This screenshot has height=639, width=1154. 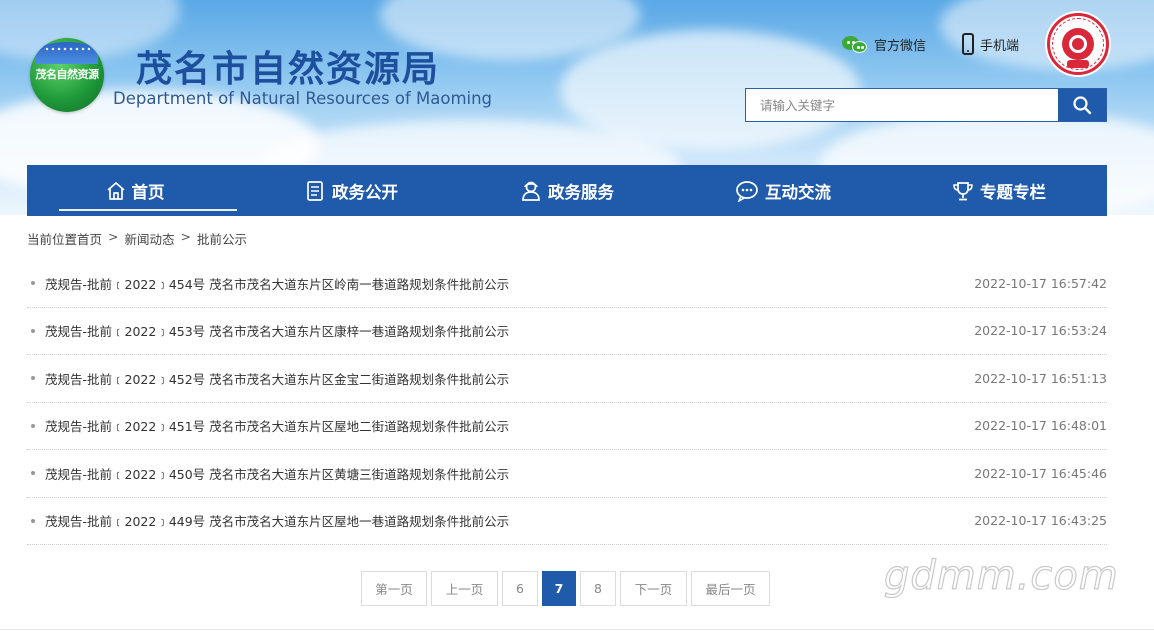 What do you see at coordinates (1040, 283) in the screenshot?
I see `list-item-date: 2022-10-17 16:57:42` at bounding box center [1040, 283].